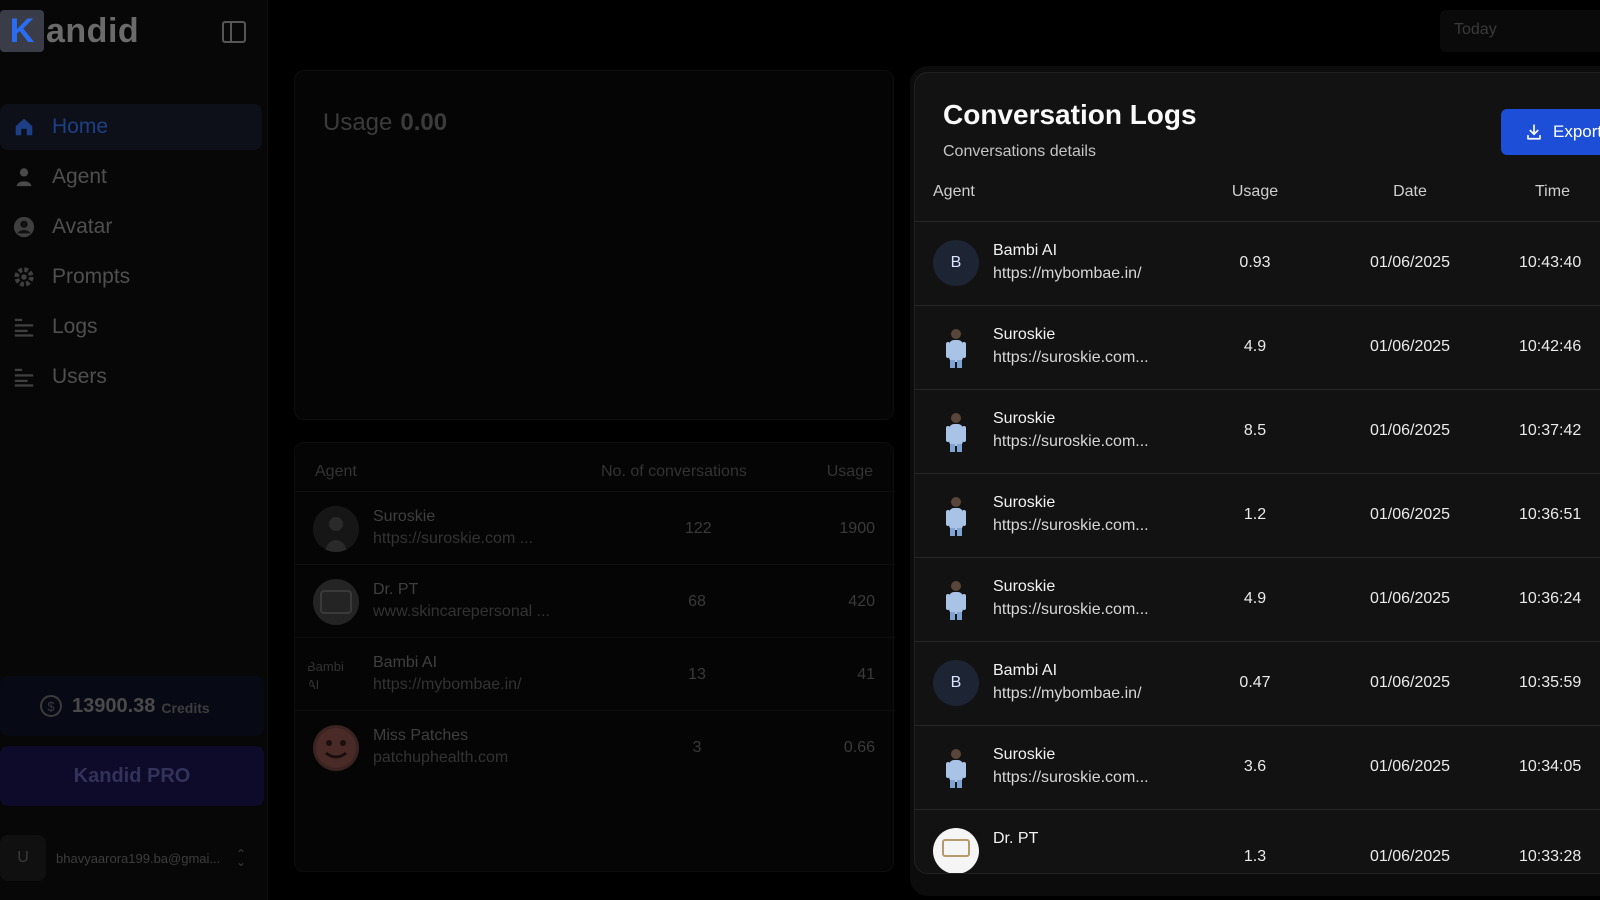  I want to click on home-icon, so click(24, 127).